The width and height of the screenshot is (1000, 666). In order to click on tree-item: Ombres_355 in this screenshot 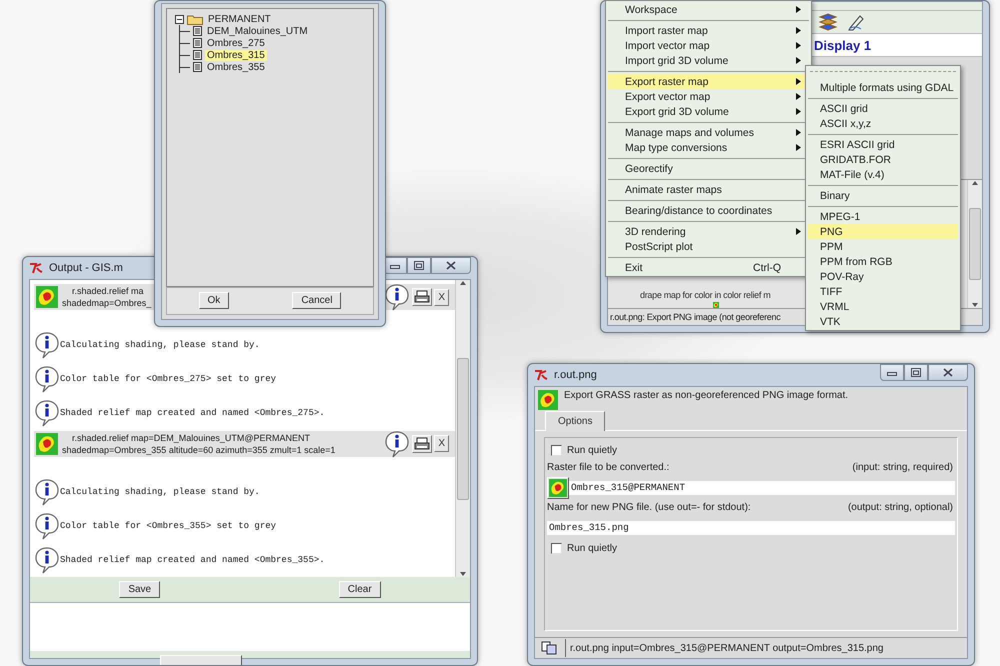, I will do `click(236, 67)`.